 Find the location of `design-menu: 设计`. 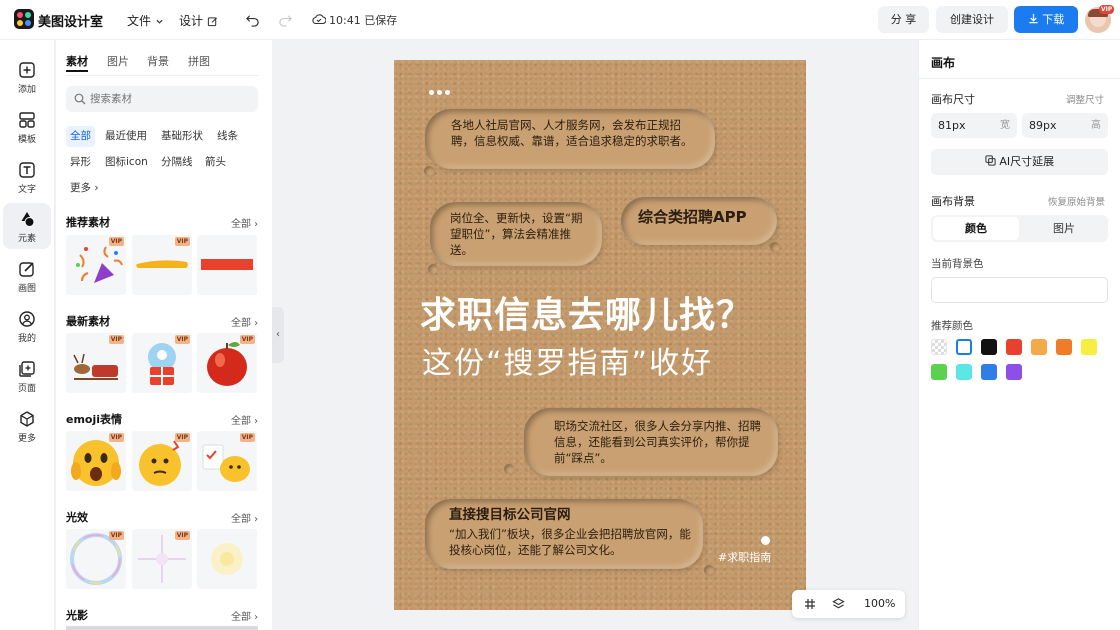

design-menu: 设计 is located at coordinates (198, 20).